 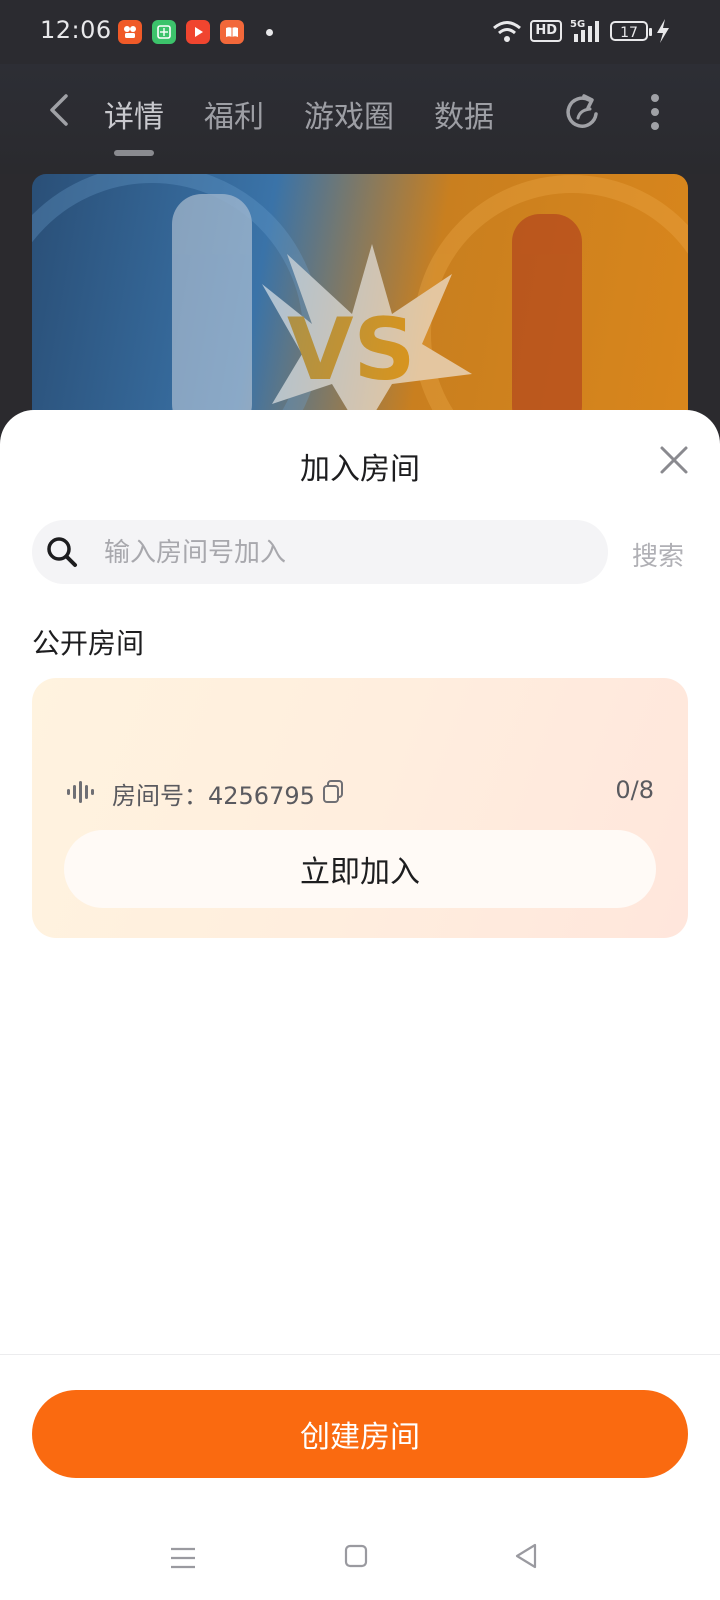 I want to click on calculator-icon, so click(x=164, y=32).